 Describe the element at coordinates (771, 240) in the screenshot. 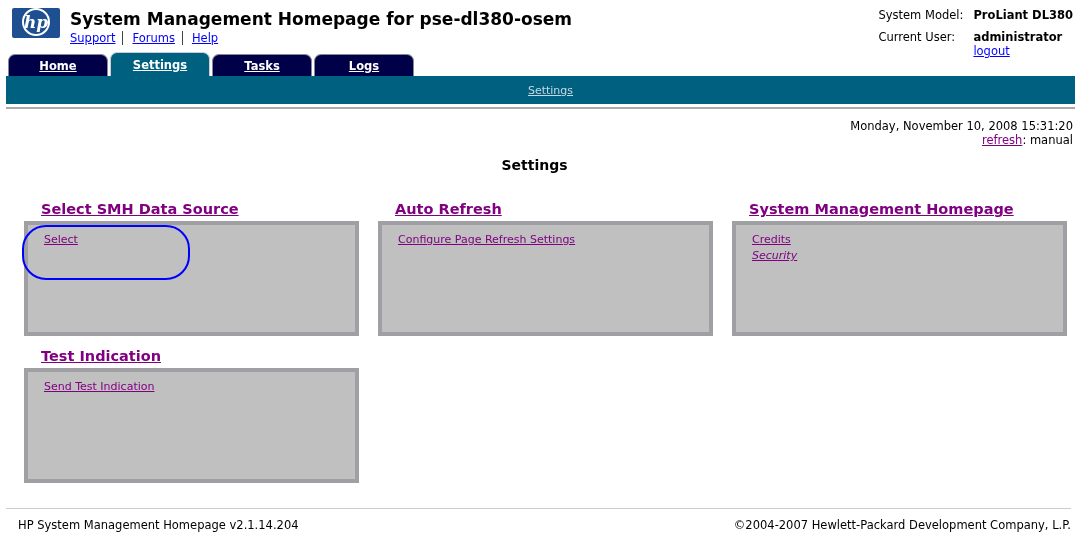

I see `panel-link: Credits` at that location.